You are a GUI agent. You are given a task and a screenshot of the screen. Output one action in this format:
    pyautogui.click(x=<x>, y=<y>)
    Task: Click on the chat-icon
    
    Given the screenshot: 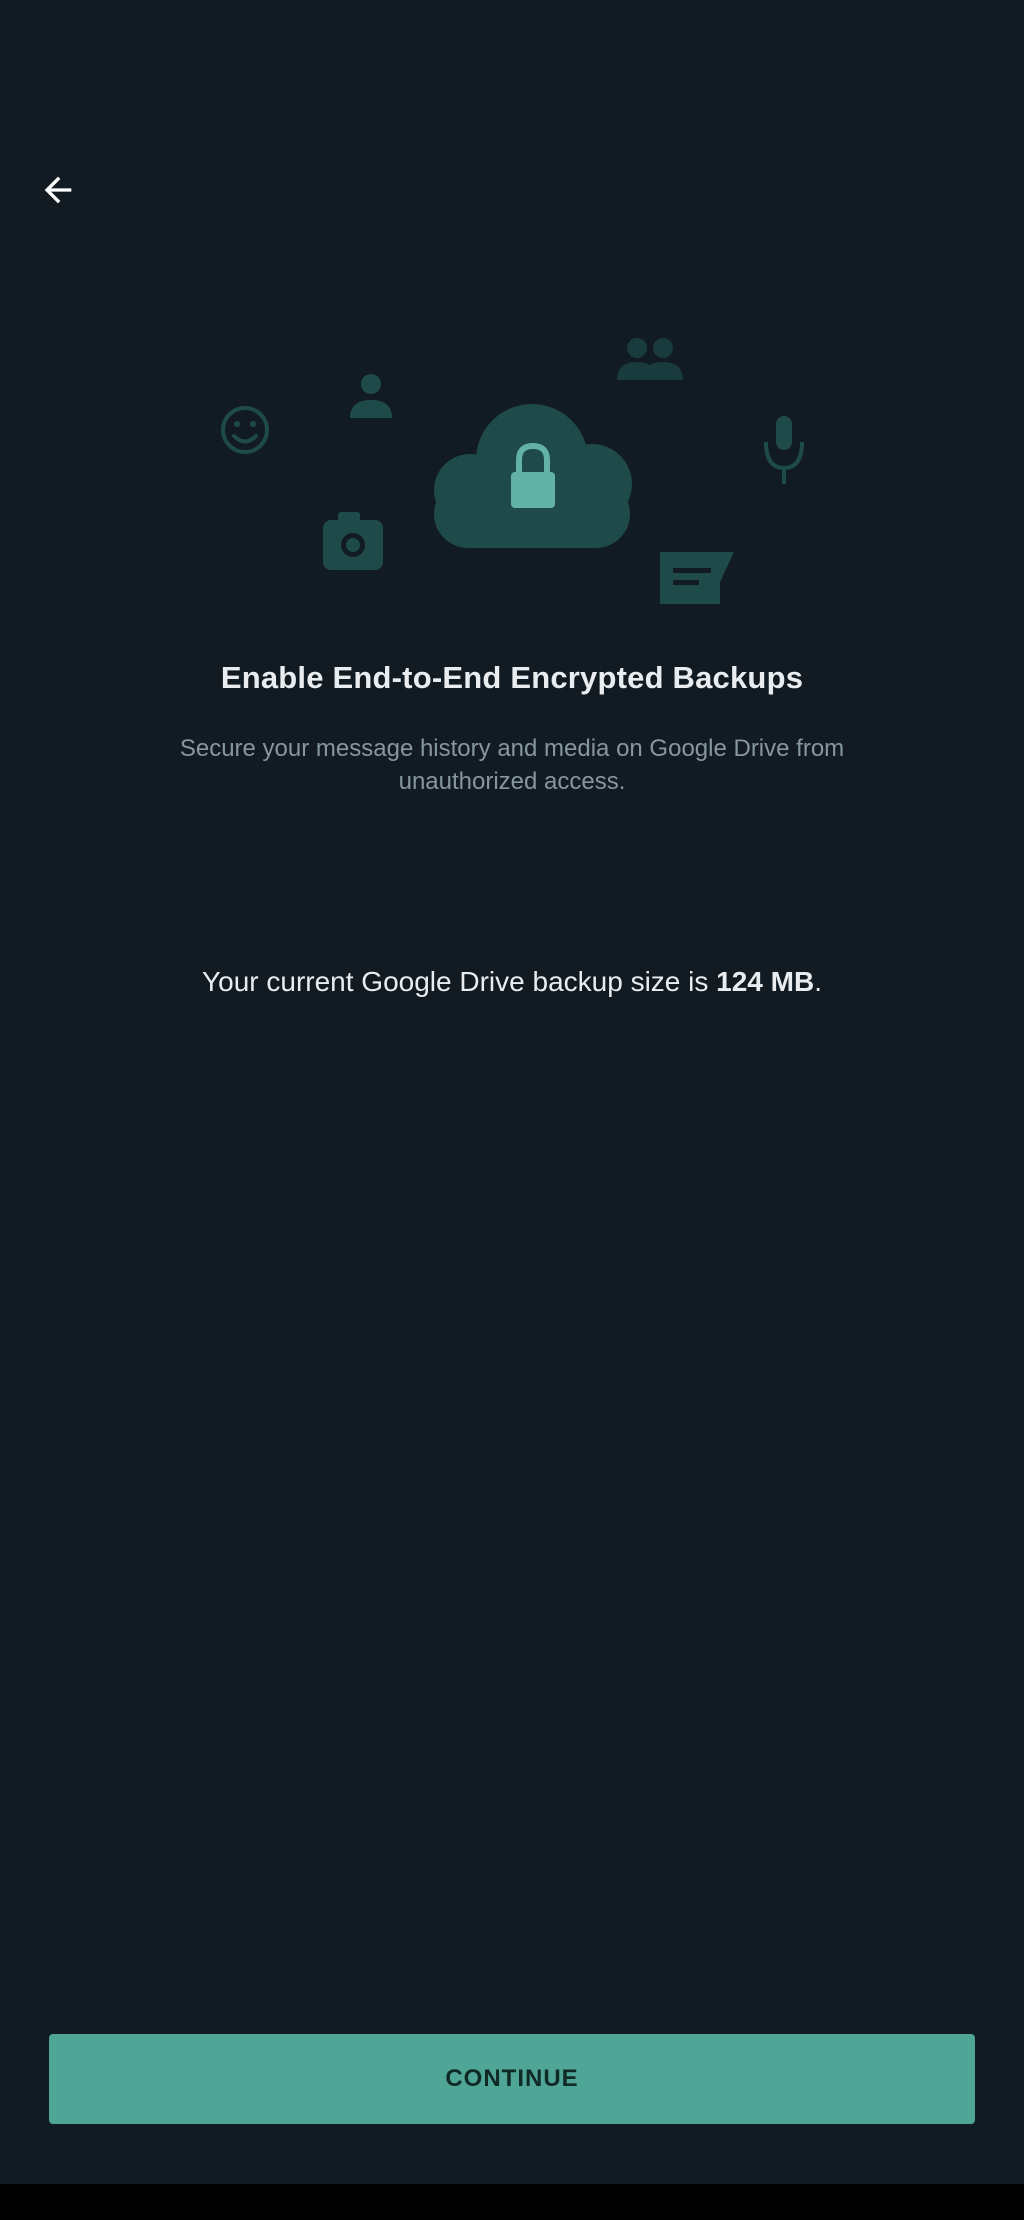 What is the action you would take?
    pyautogui.click(x=697, y=578)
    